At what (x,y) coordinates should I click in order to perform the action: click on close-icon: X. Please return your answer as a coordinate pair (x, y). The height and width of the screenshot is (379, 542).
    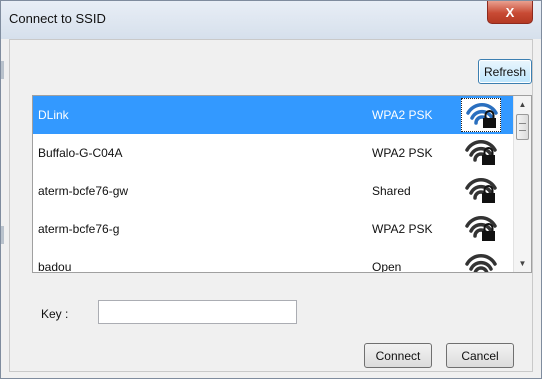
    Looking at the image, I should click on (510, 12).